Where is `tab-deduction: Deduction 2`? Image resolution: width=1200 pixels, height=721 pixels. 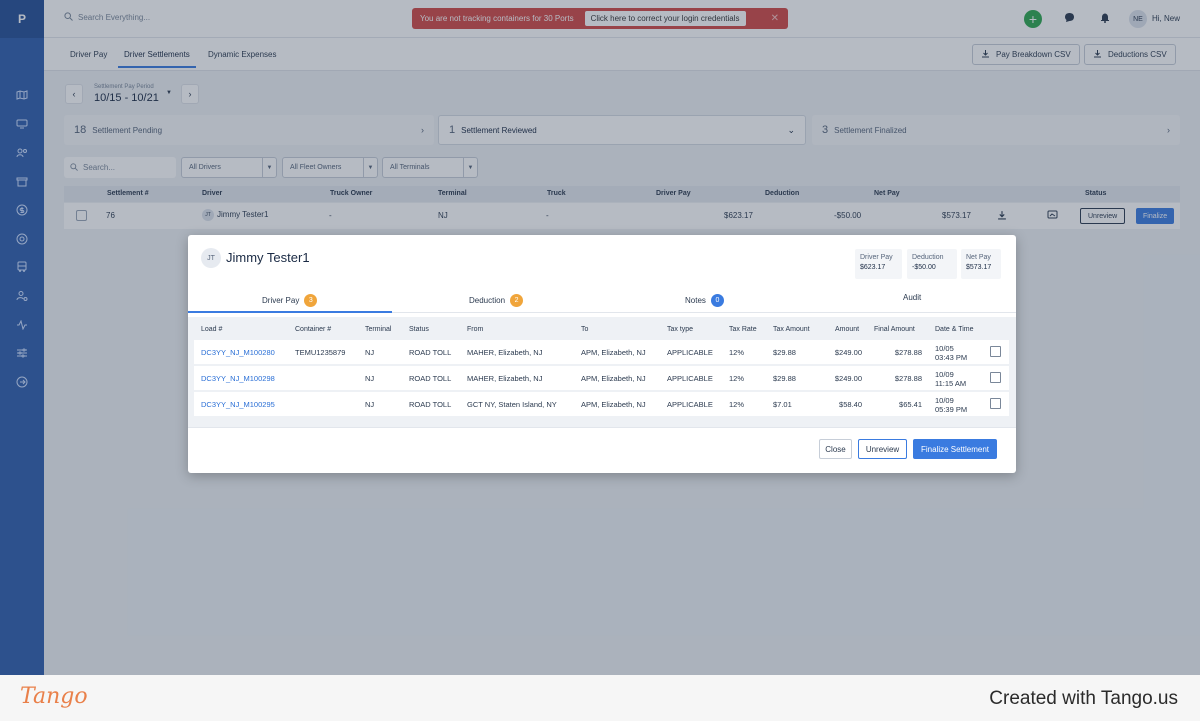
tab-deduction: Deduction 2 is located at coordinates (496, 300).